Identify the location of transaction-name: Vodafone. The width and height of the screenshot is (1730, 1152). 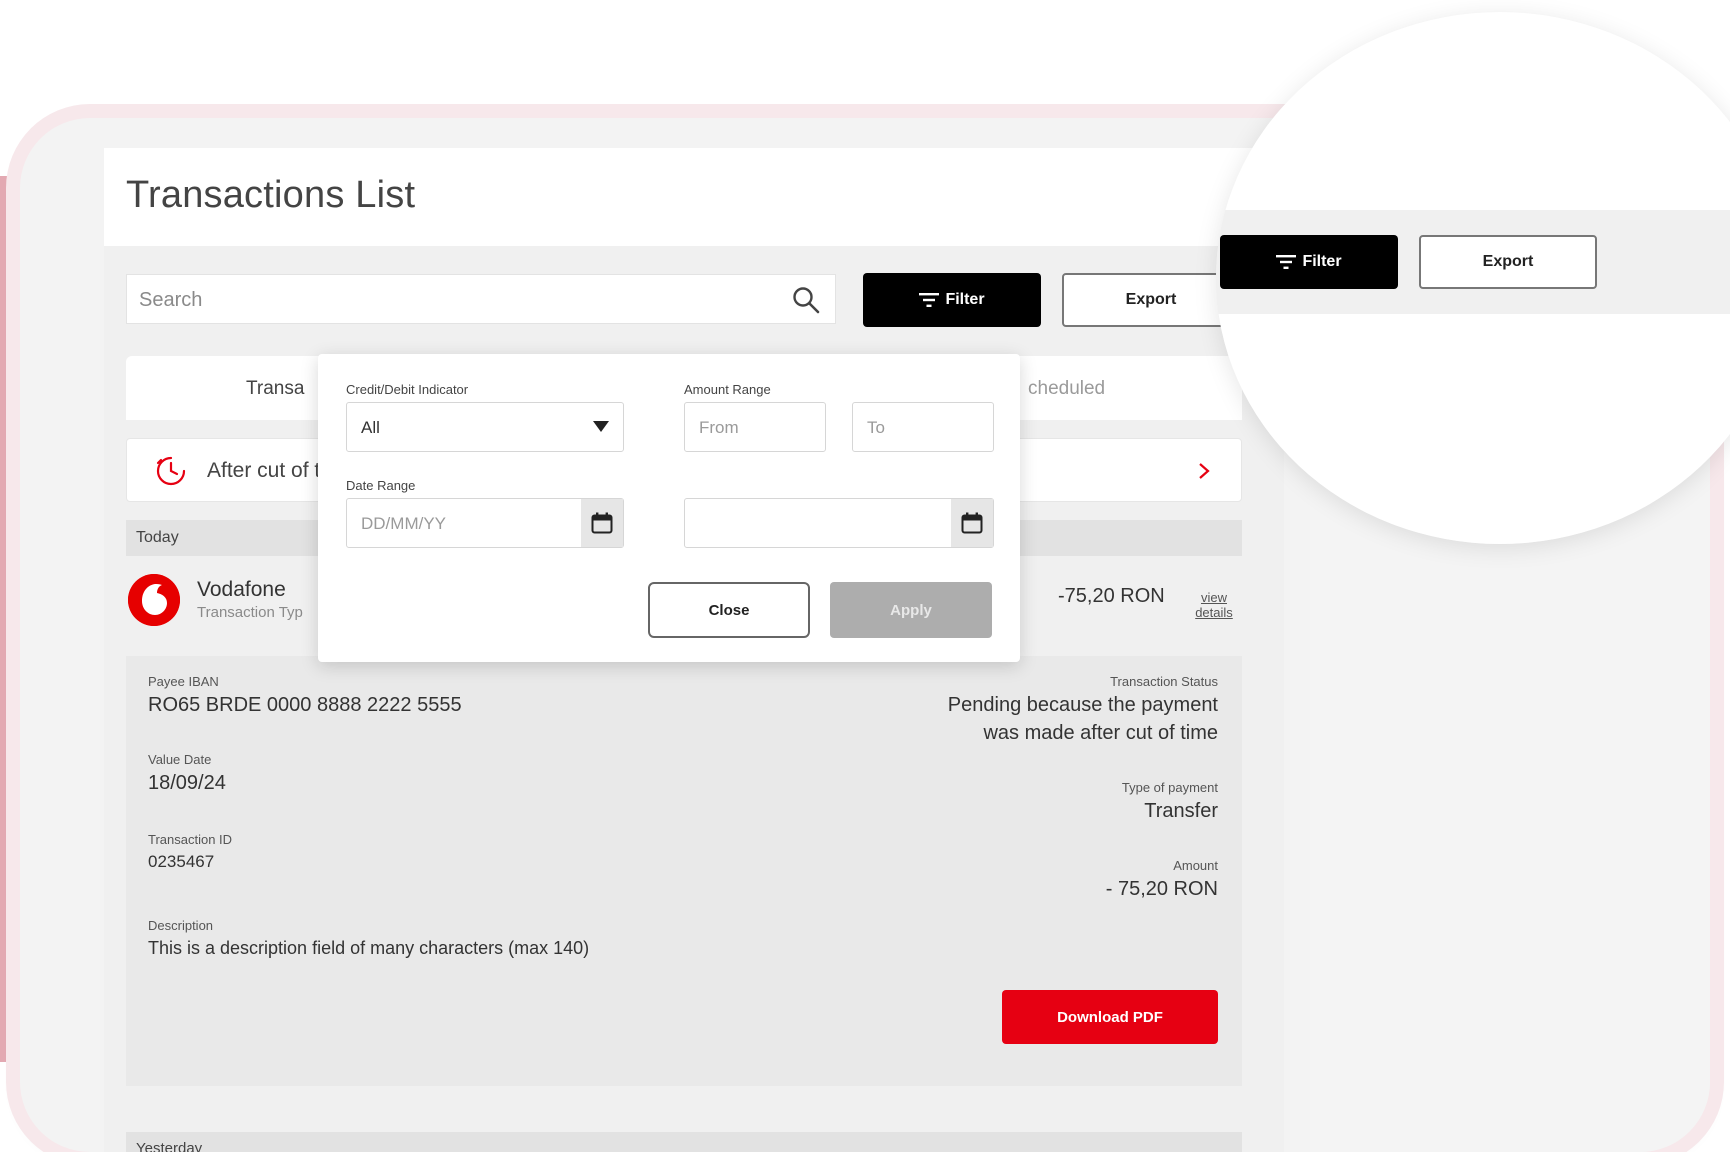
(241, 589).